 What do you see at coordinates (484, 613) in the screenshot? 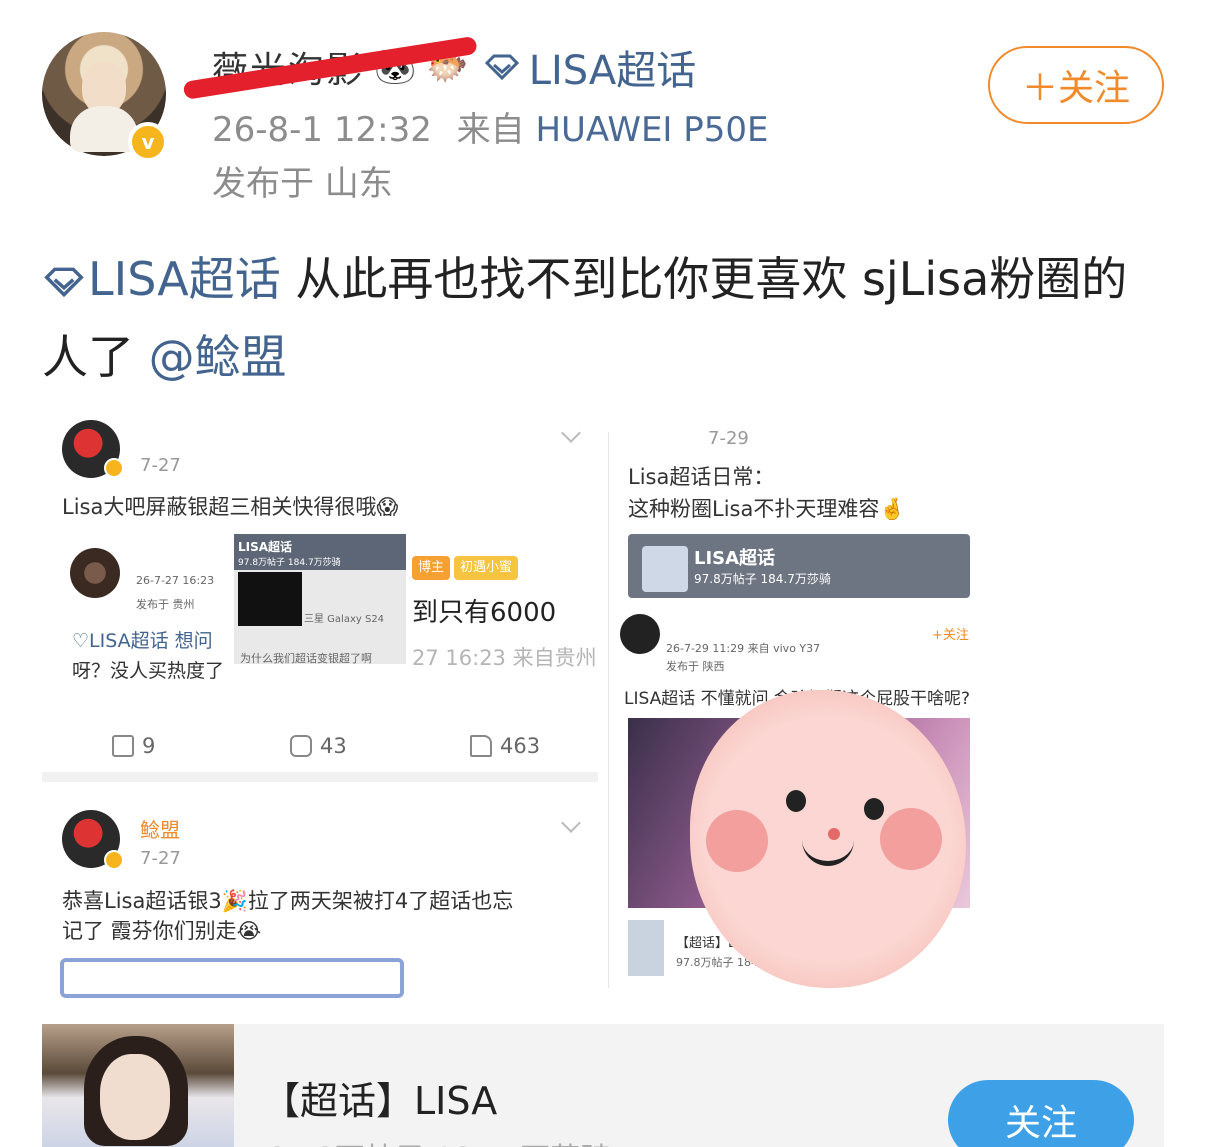
I see `overlay-big-text: 到只有6000` at bounding box center [484, 613].